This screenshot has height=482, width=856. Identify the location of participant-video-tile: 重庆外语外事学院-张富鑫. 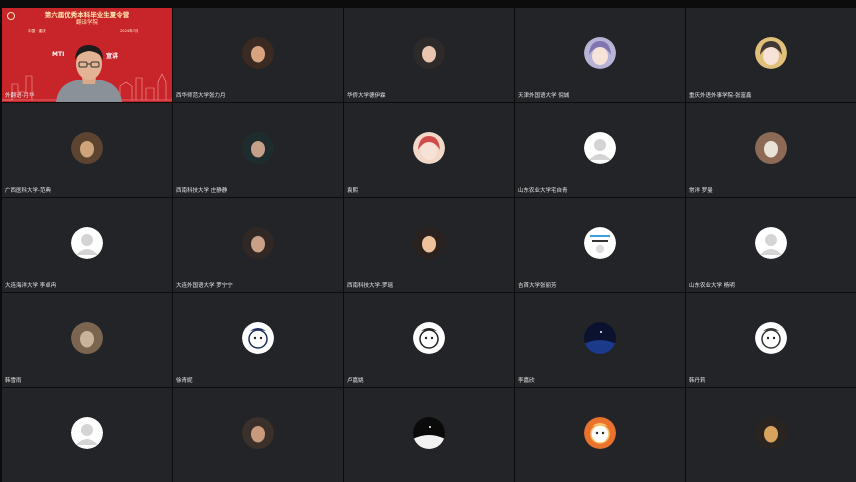
(771, 55).